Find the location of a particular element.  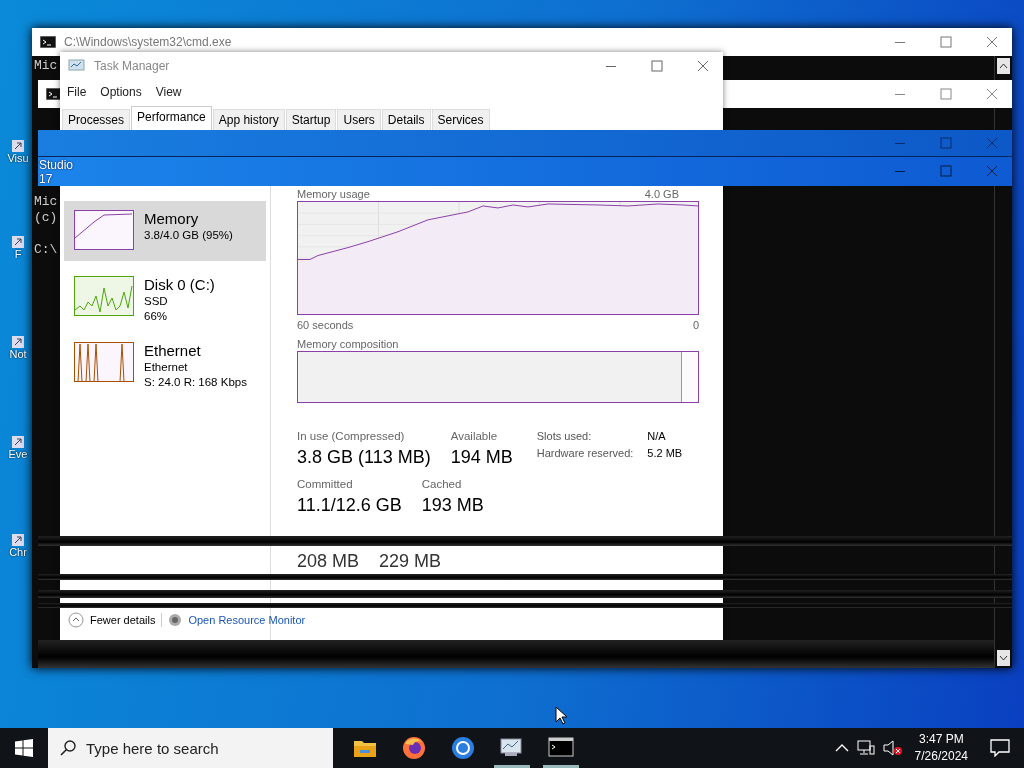

icon-label: Studio is located at coordinates (56, 165).